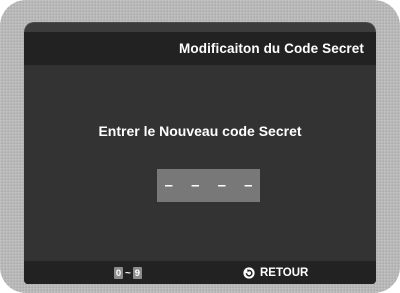 The image size is (400, 293). What do you see at coordinates (249, 272) in the screenshot?
I see `return-arrow-icon` at bounding box center [249, 272].